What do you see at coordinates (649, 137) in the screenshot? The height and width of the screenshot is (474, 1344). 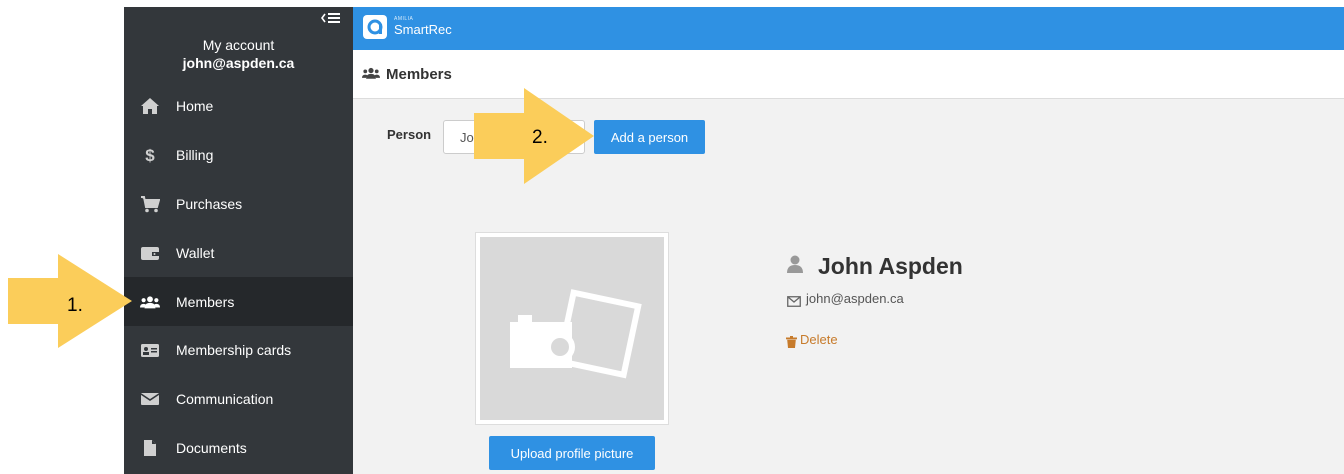 I see `add-person-button: Add a person` at bounding box center [649, 137].